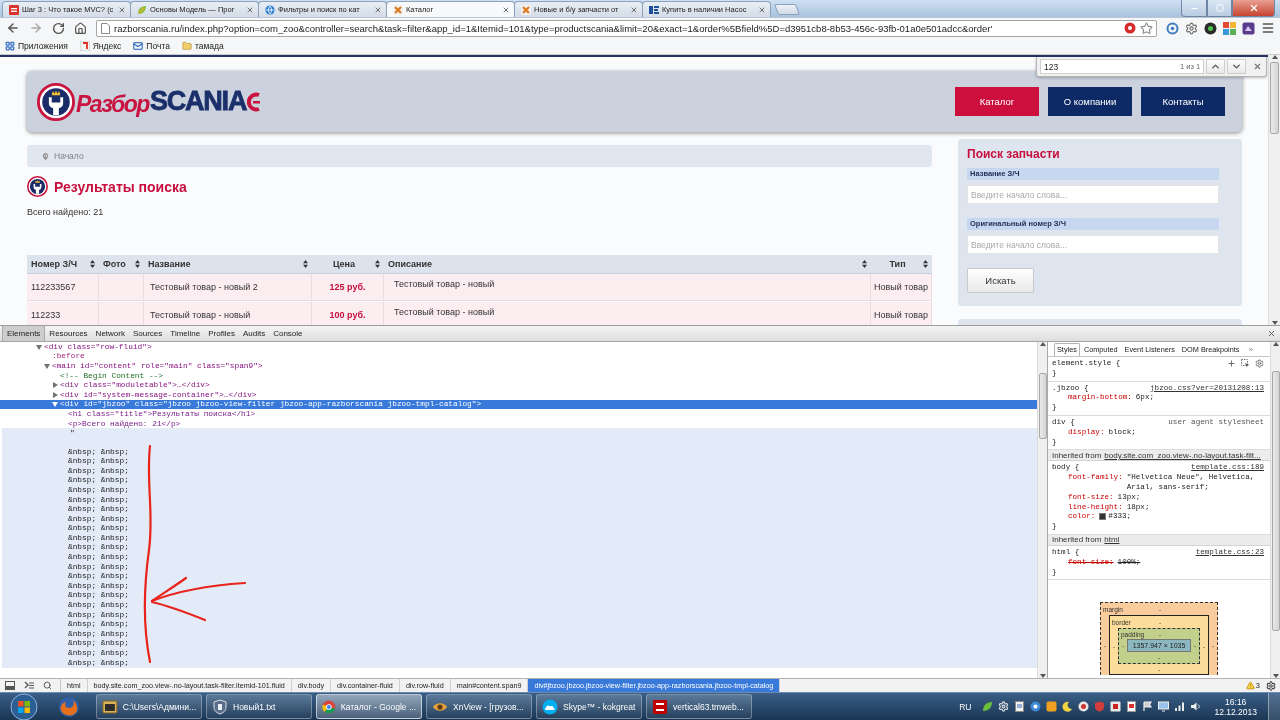 Image resolution: width=1280 pixels, height=720 pixels. What do you see at coordinates (121, 264) in the screenshot?
I see `column-header: Фото` at bounding box center [121, 264].